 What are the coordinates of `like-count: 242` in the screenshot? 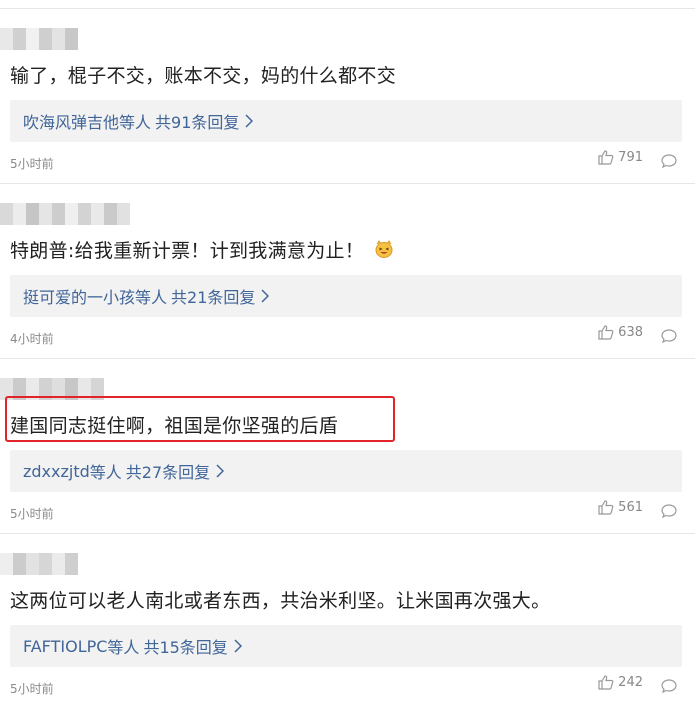 It's located at (630, 682).